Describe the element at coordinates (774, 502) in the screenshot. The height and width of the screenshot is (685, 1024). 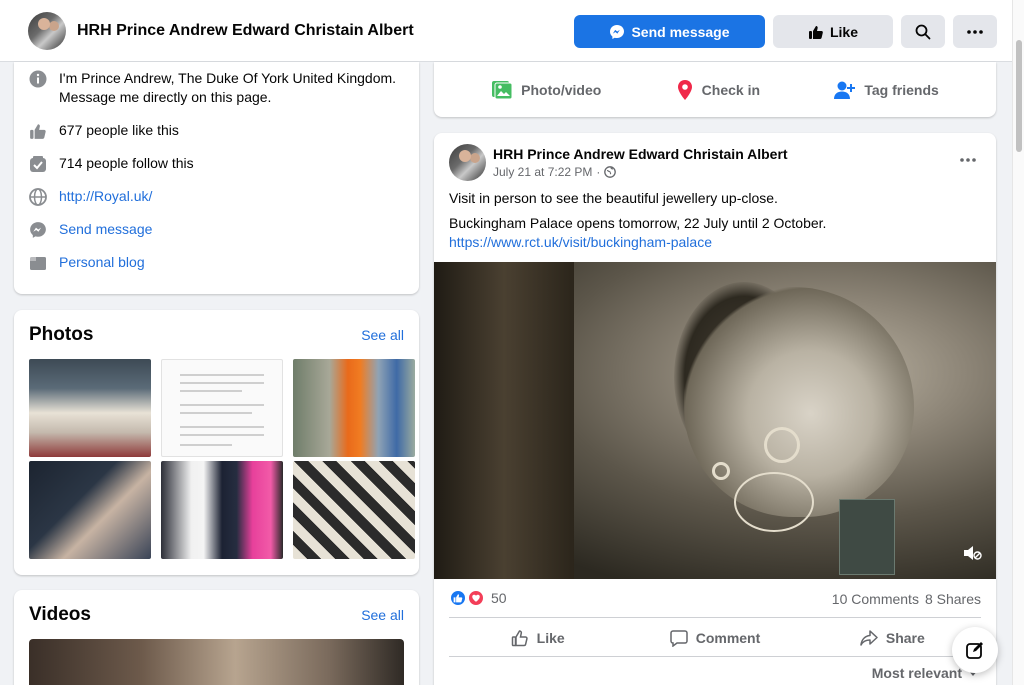
I see `necklace-shape` at that location.